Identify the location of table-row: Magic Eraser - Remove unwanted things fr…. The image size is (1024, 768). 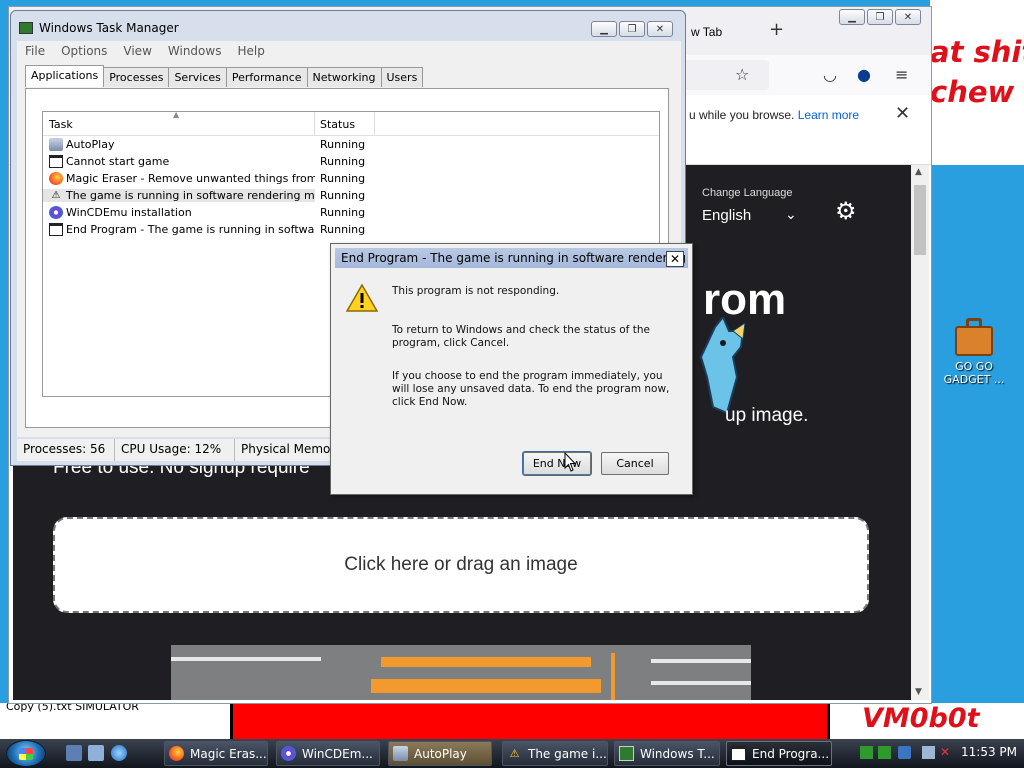
(351, 178).